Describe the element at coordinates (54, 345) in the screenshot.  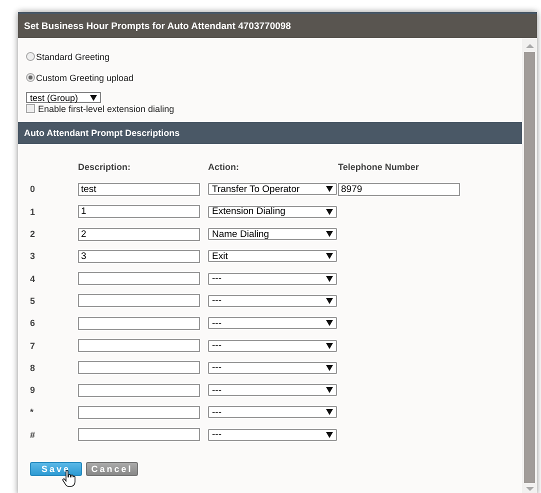
I see `prompt-key: 7` at that location.